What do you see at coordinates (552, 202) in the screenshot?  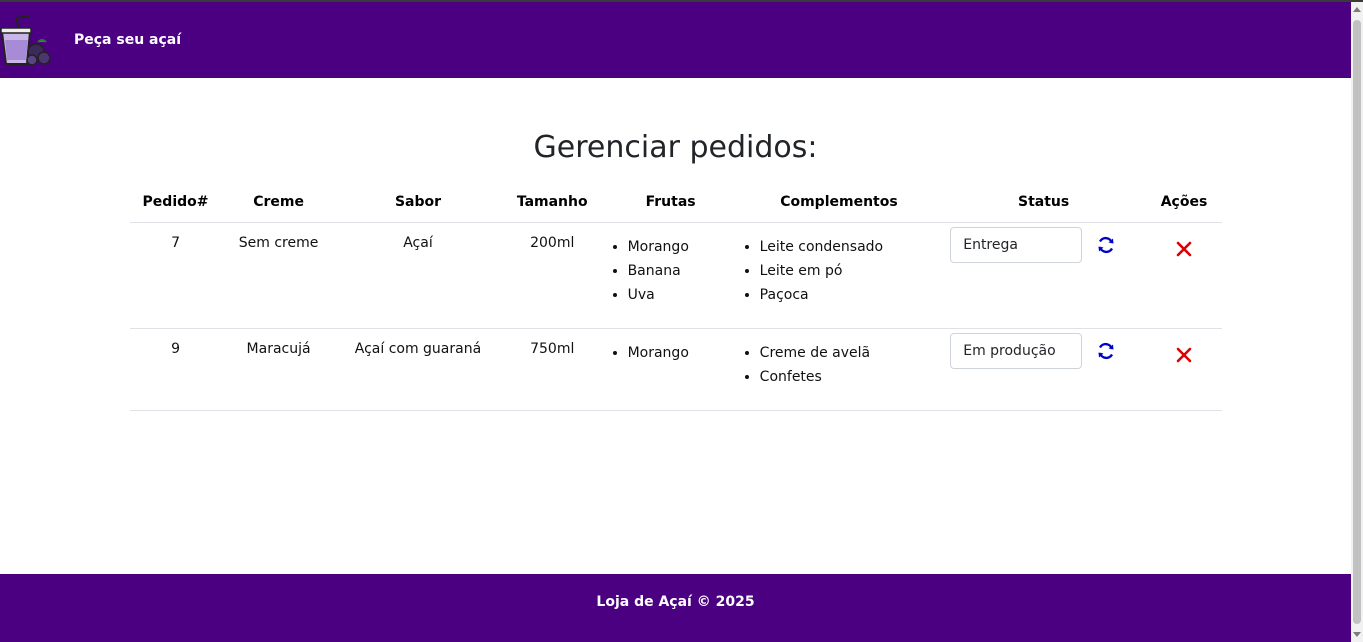 I see `column-header-tamanho: Tamanho` at bounding box center [552, 202].